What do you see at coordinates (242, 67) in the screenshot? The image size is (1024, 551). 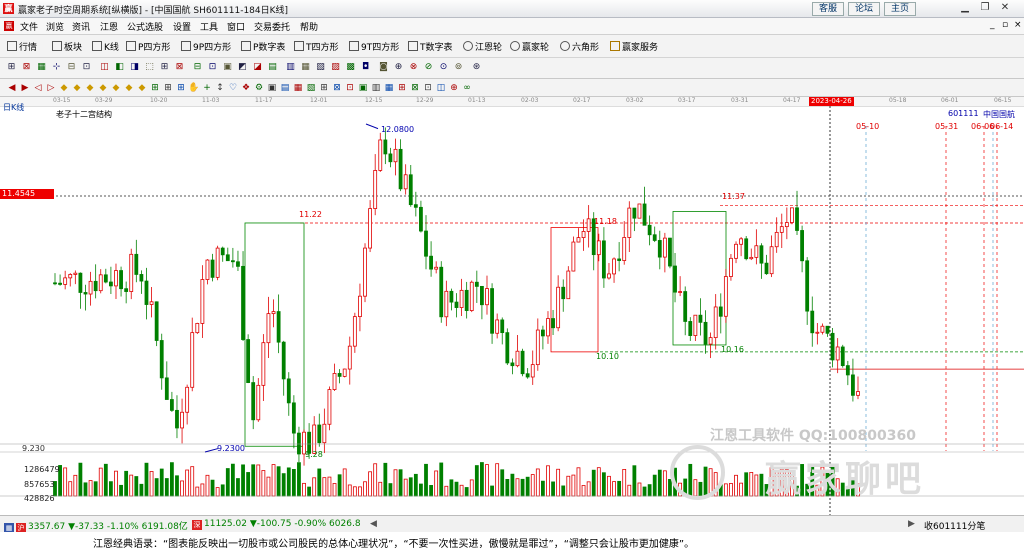 I see `drawing-tool-icon: ◩` at bounding box center [242, 67].